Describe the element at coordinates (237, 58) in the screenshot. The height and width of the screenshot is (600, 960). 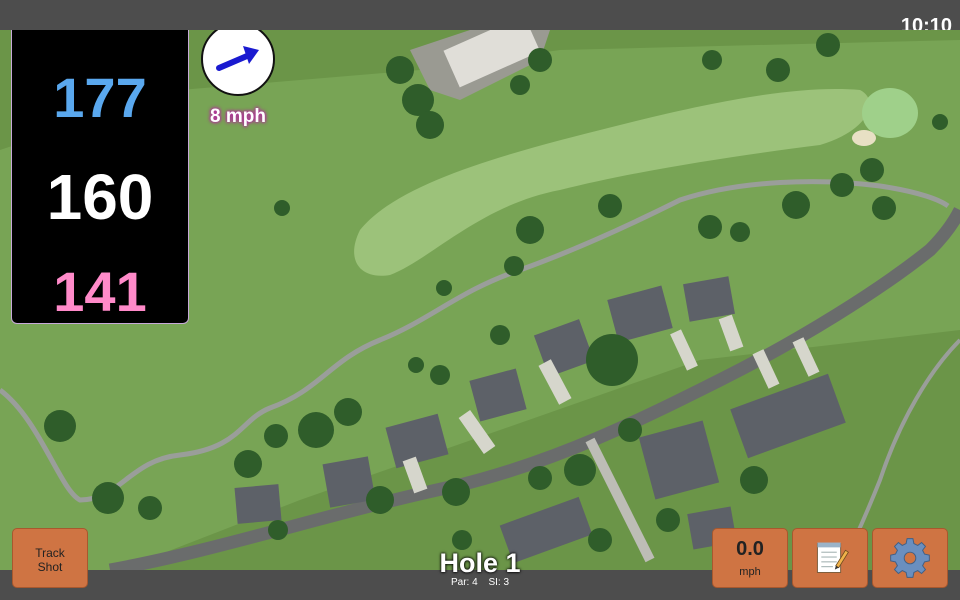
I see `wind-arrow-icon` at that location.